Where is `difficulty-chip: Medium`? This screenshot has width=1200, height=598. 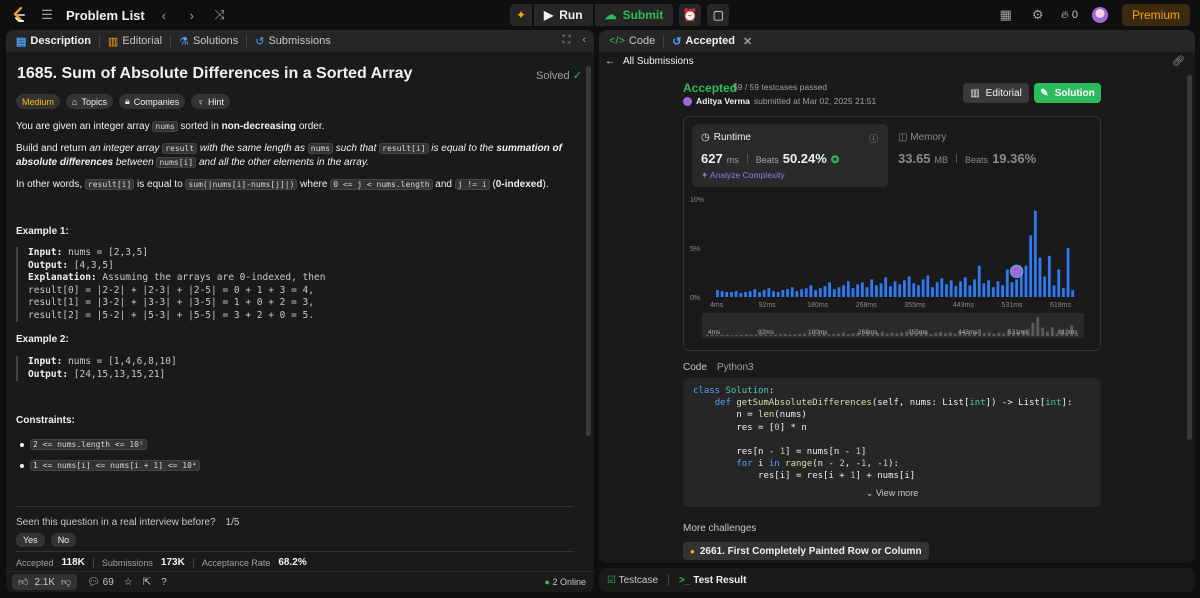
difficulty-chip: Medium is located at coordinates (38, 101).